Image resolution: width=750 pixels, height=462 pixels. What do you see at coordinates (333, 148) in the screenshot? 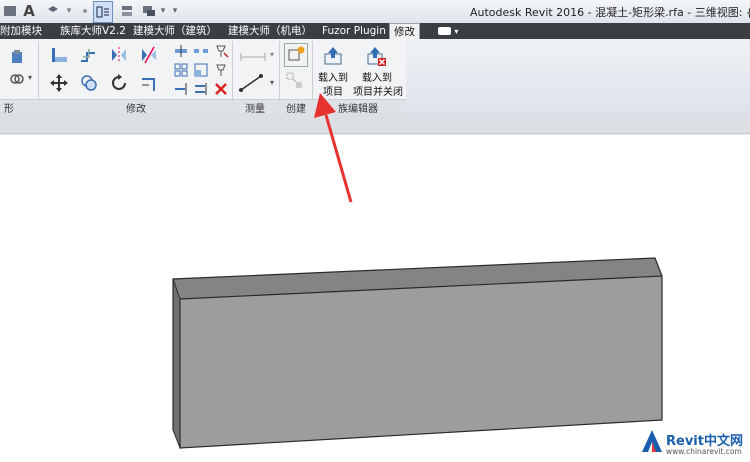
I see `annotation-arrow` at bounding box center [333, 148].